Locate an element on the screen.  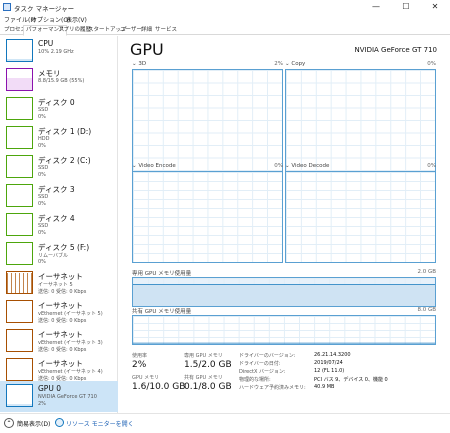
sidebar-item-detail: vEthernet (イーサネット 4) is located at coordinates (70, 372).